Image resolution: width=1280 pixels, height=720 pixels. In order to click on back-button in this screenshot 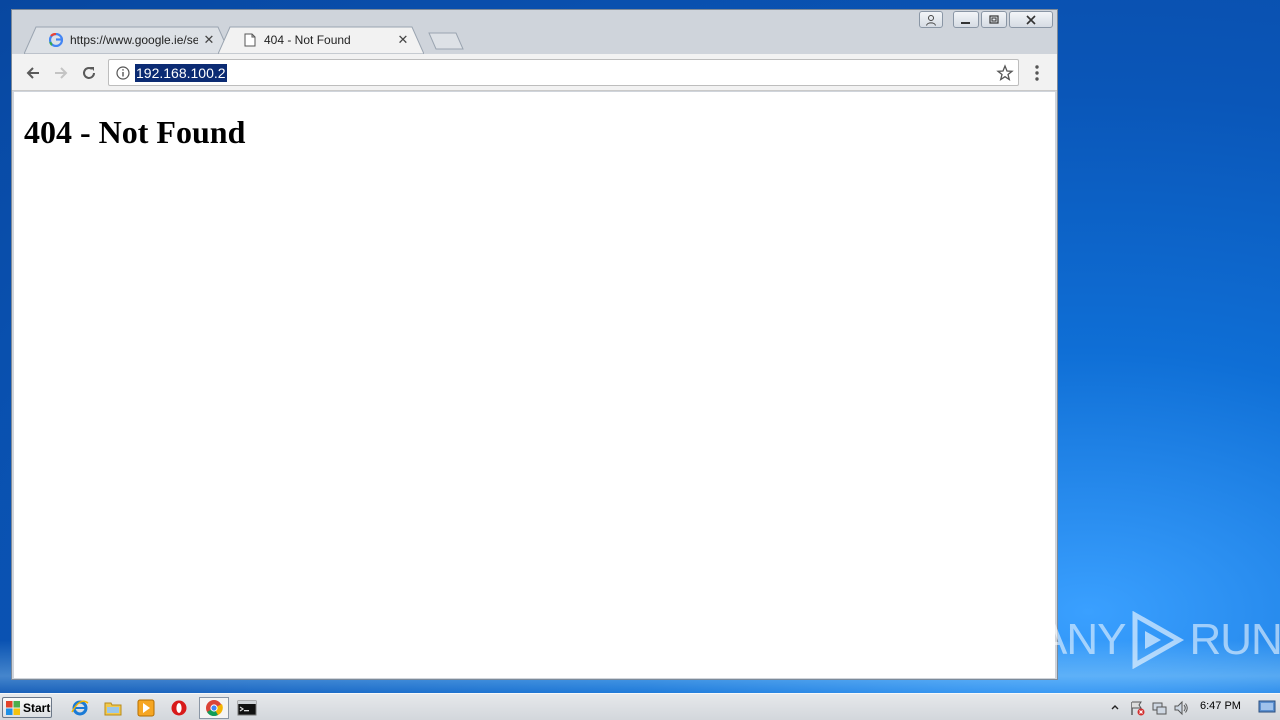, I will do `click(33, 73)`.